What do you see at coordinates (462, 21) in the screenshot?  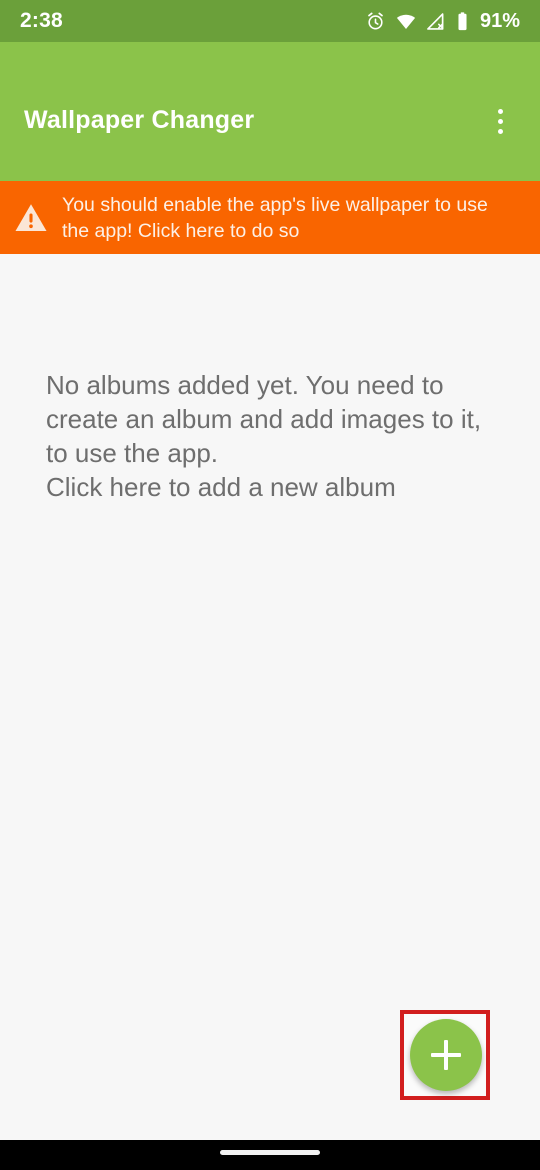 I see `battery-icon` at bounding box center [462, 21].